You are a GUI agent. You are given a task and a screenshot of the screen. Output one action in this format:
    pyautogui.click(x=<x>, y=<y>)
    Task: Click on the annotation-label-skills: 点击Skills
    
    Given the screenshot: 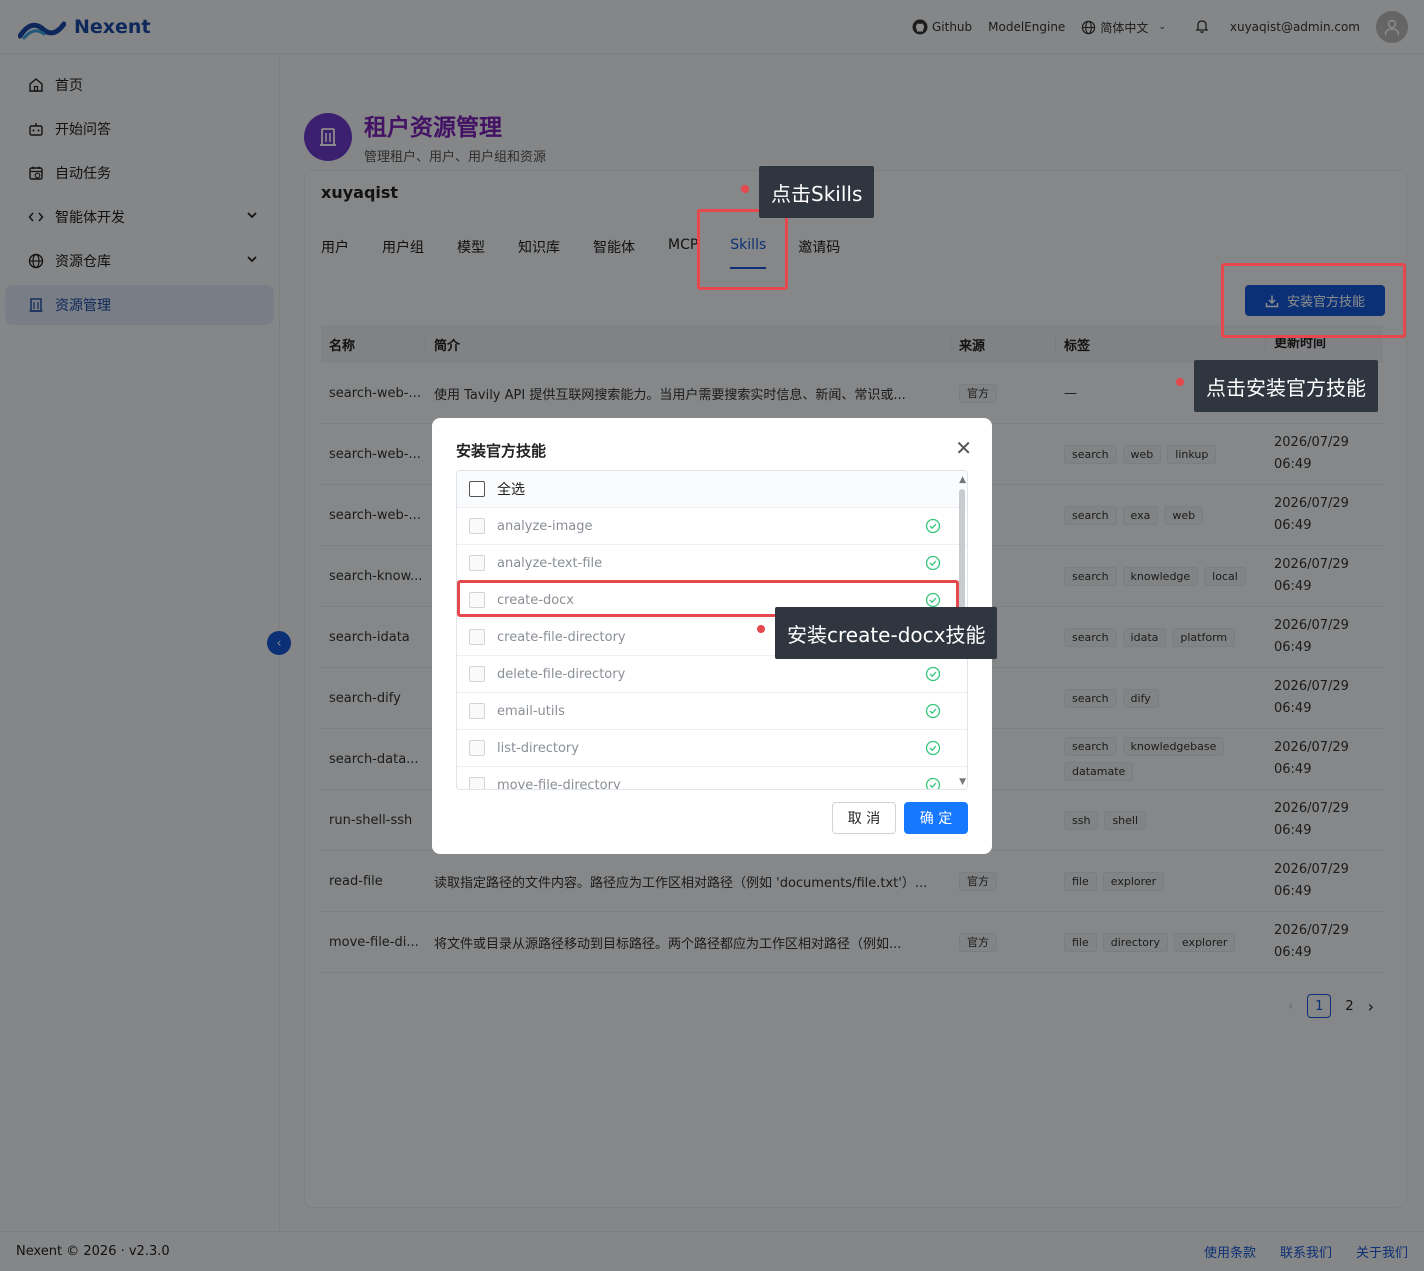 What is the action you would take?
    pyautogui.click(x=817, y=192)
    